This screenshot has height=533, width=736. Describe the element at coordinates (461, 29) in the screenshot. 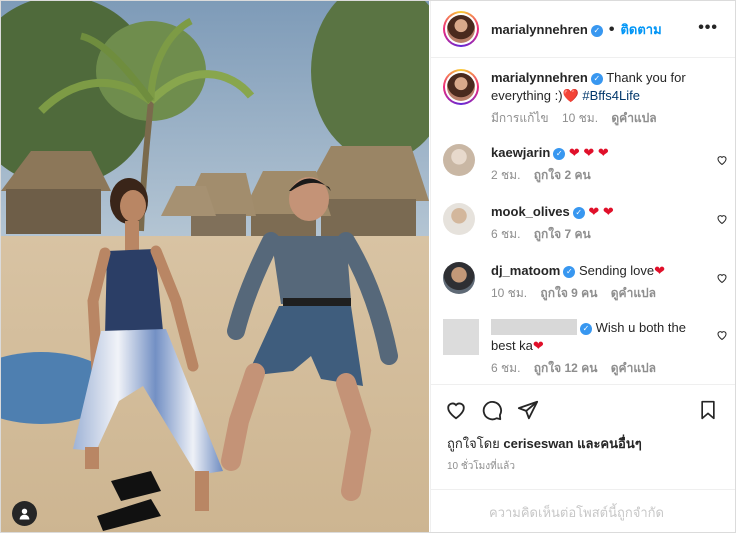

I see `avatar` at that location.